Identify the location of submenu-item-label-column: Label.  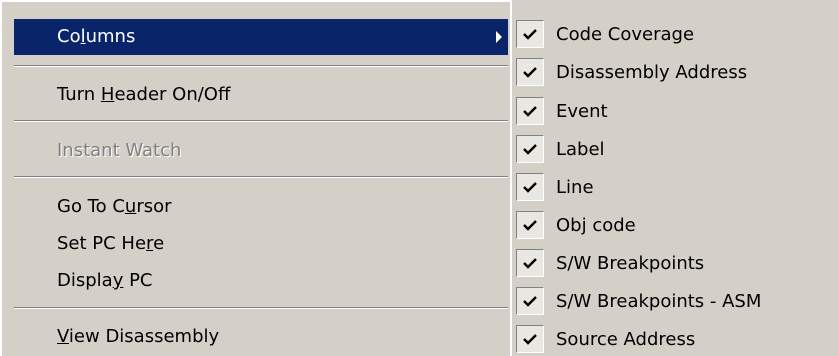
(676, 150).